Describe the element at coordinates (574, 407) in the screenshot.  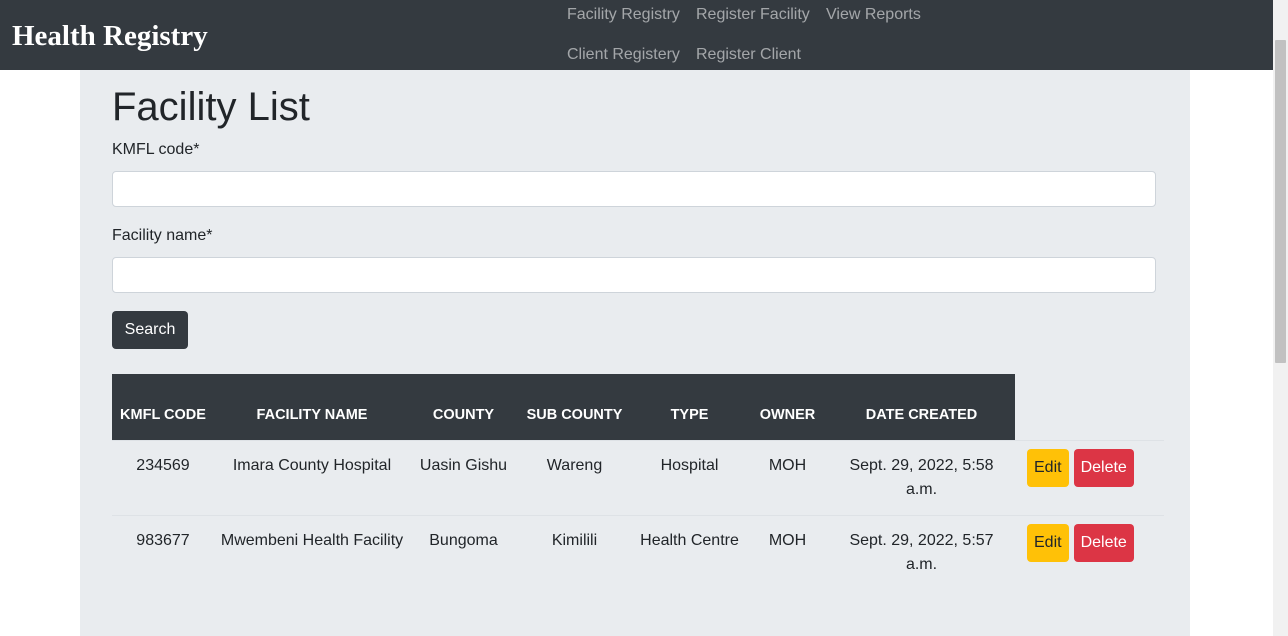
I see `header-sub-county: SUB COUNTY` at that location.